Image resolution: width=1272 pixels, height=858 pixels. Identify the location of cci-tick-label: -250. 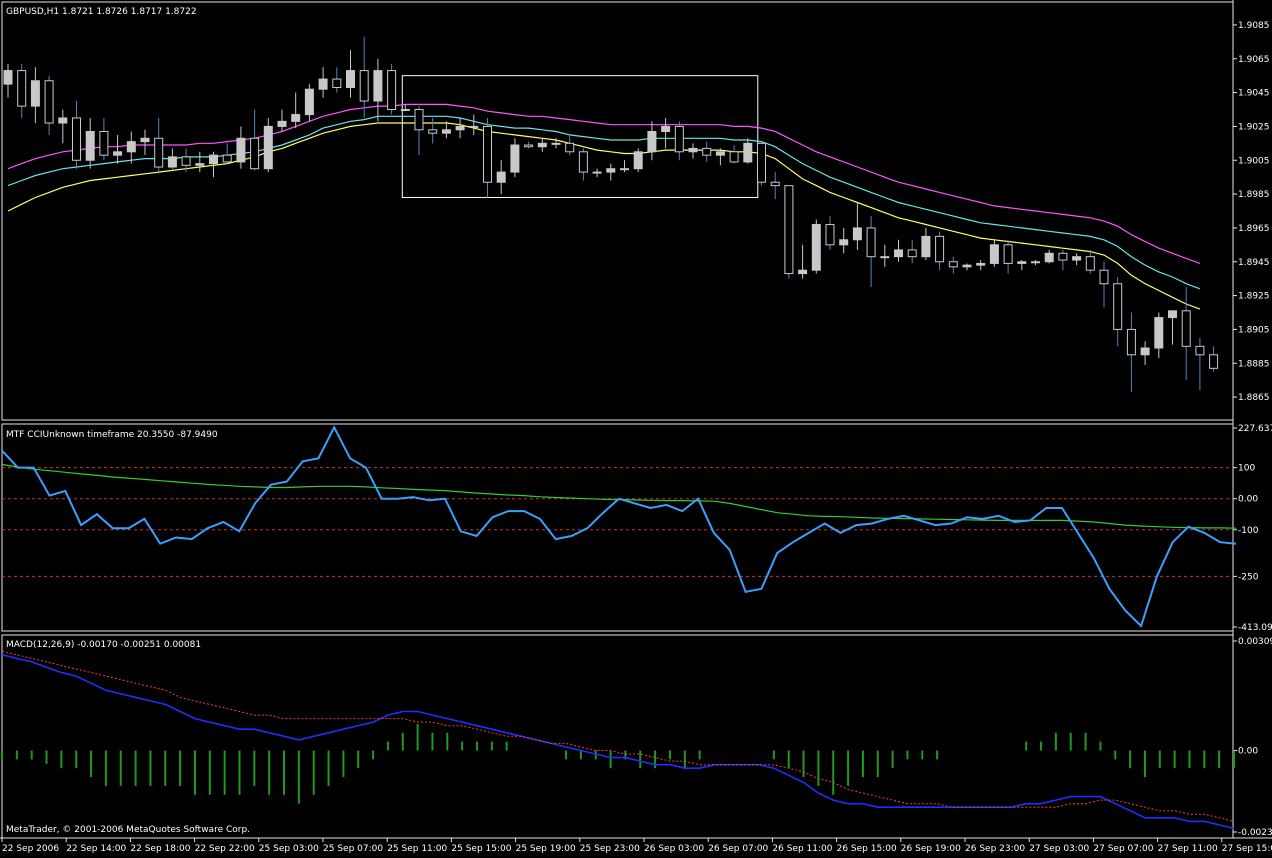
(1248, 577).